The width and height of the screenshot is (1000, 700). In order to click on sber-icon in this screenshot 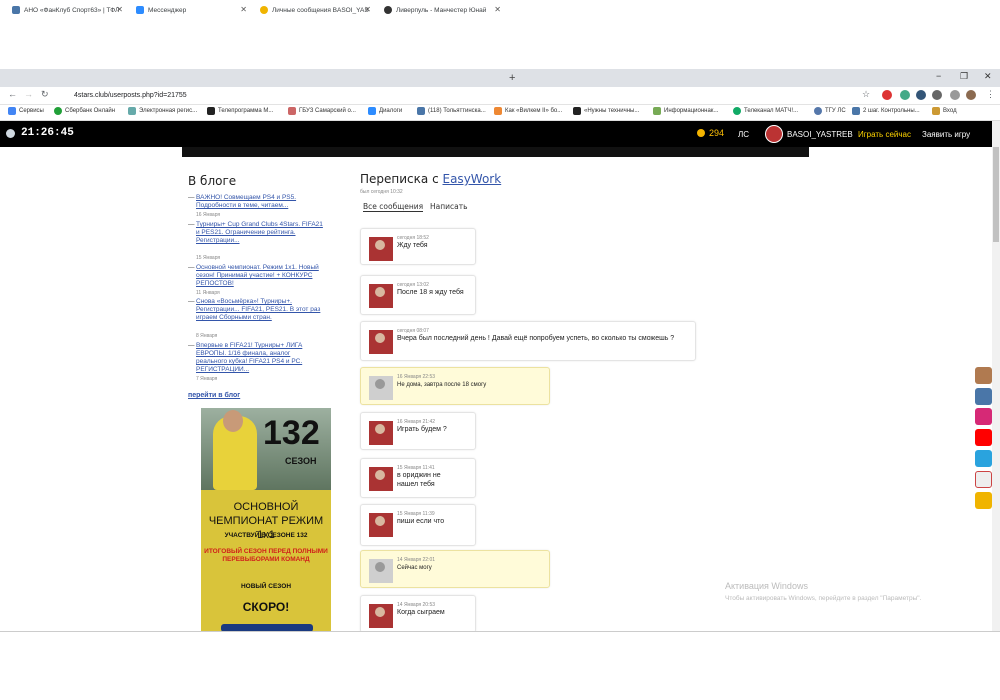, I will do `click(58, 111)`.